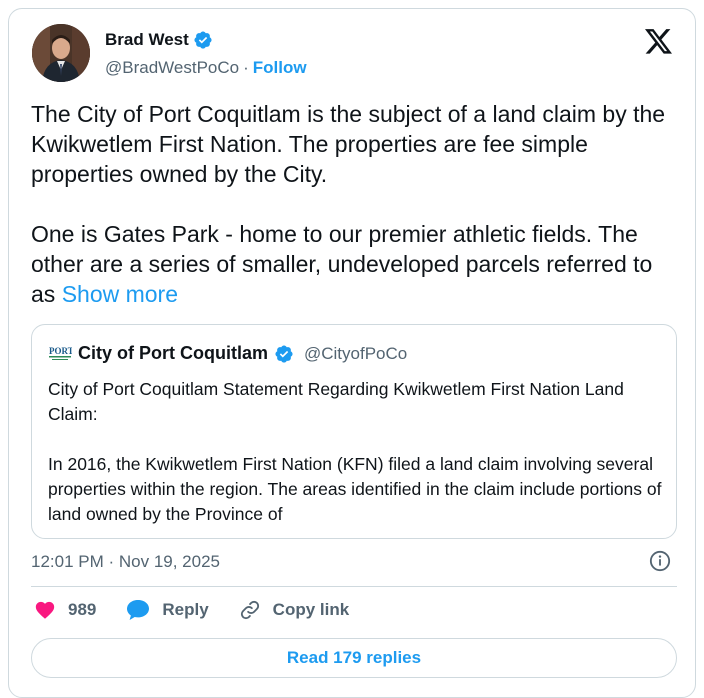 This screenshot has width=704, height=698. I want to click on reply-label: Reply, so click(185, 609).